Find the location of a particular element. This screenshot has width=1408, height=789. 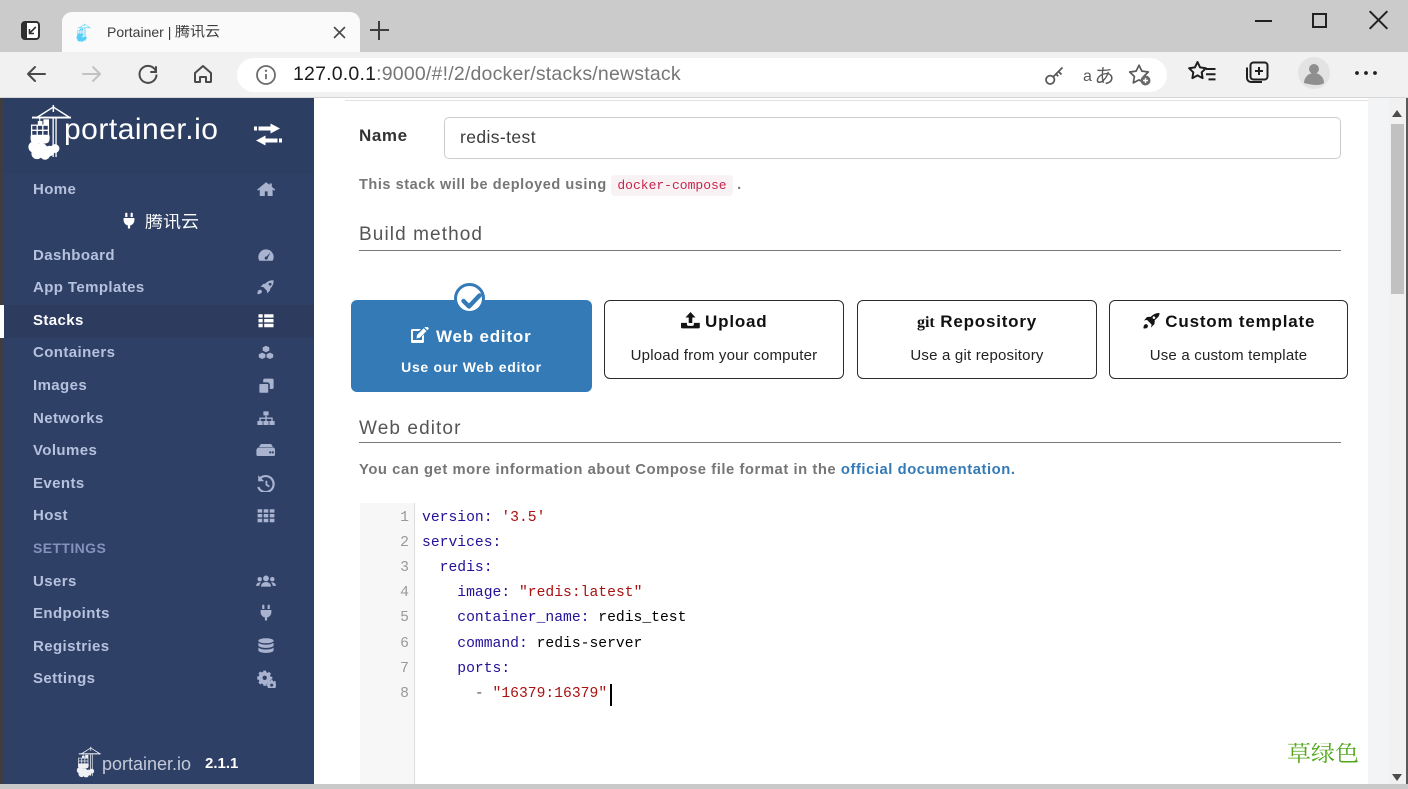

svg-text: a is located at coordinates (1087, 76).